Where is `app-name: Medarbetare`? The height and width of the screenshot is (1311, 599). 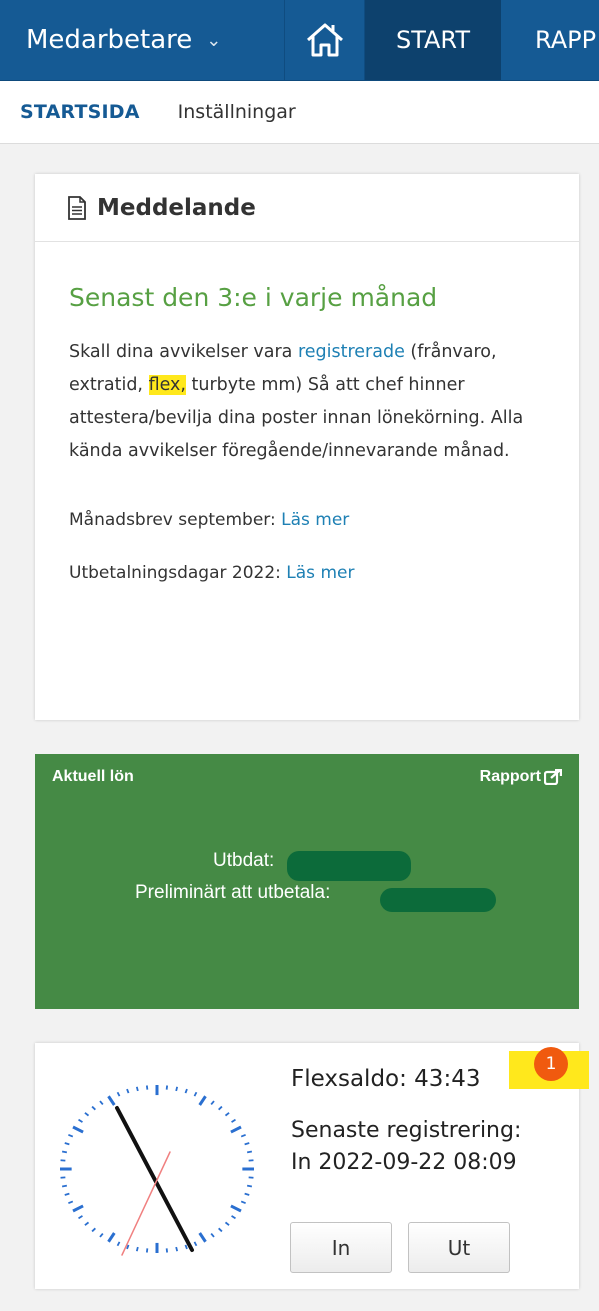 app-name: Medarbetare is located at coordinates (109, 40).